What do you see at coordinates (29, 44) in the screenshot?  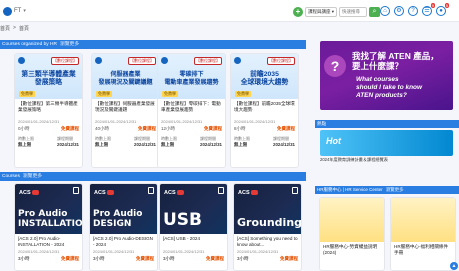 I see `section-title: Courses organized by HR` at bounding box center [29, 44].